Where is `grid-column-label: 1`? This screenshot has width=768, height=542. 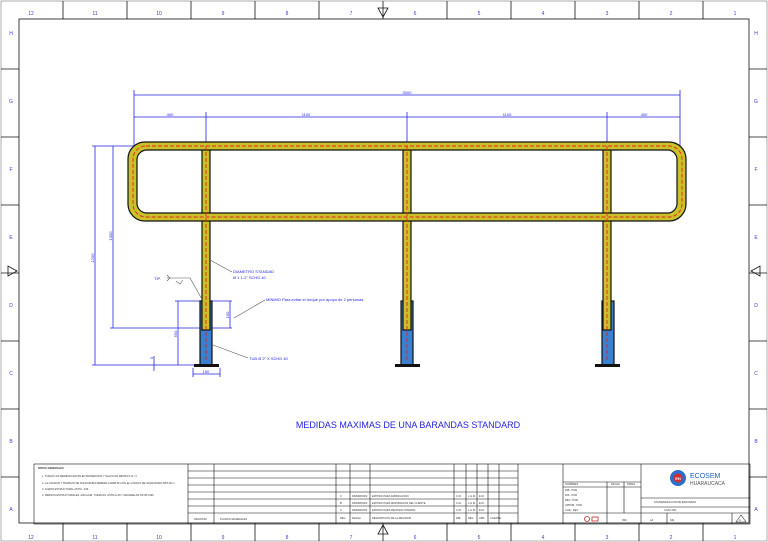
grid-column-label: 1 is located at coordinates (735, 538).